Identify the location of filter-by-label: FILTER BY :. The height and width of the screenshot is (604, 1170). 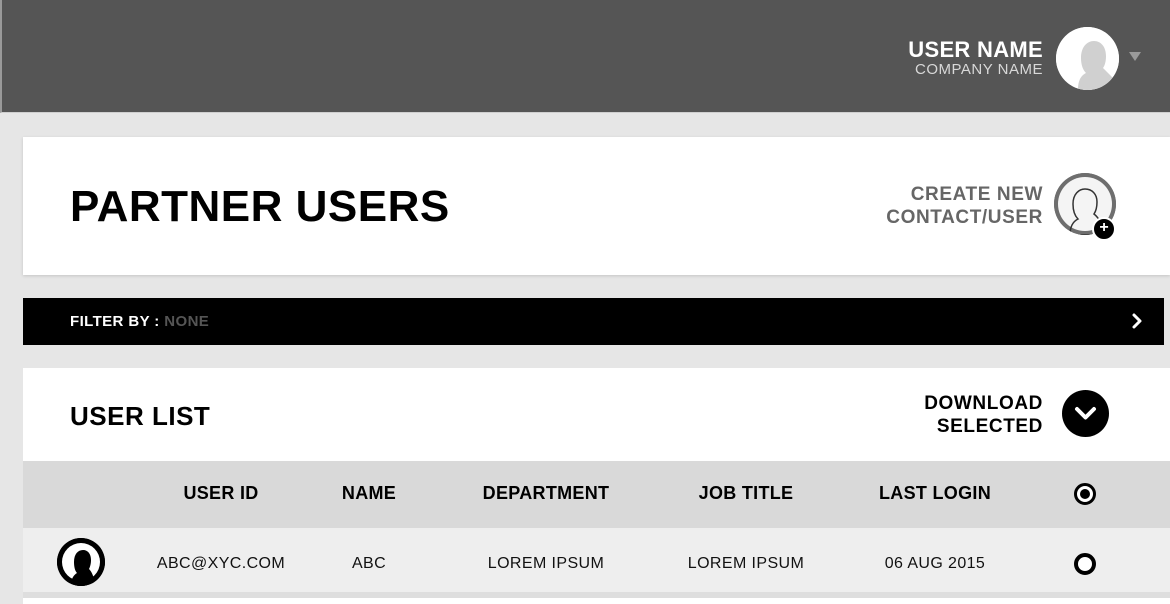
(115, 321).